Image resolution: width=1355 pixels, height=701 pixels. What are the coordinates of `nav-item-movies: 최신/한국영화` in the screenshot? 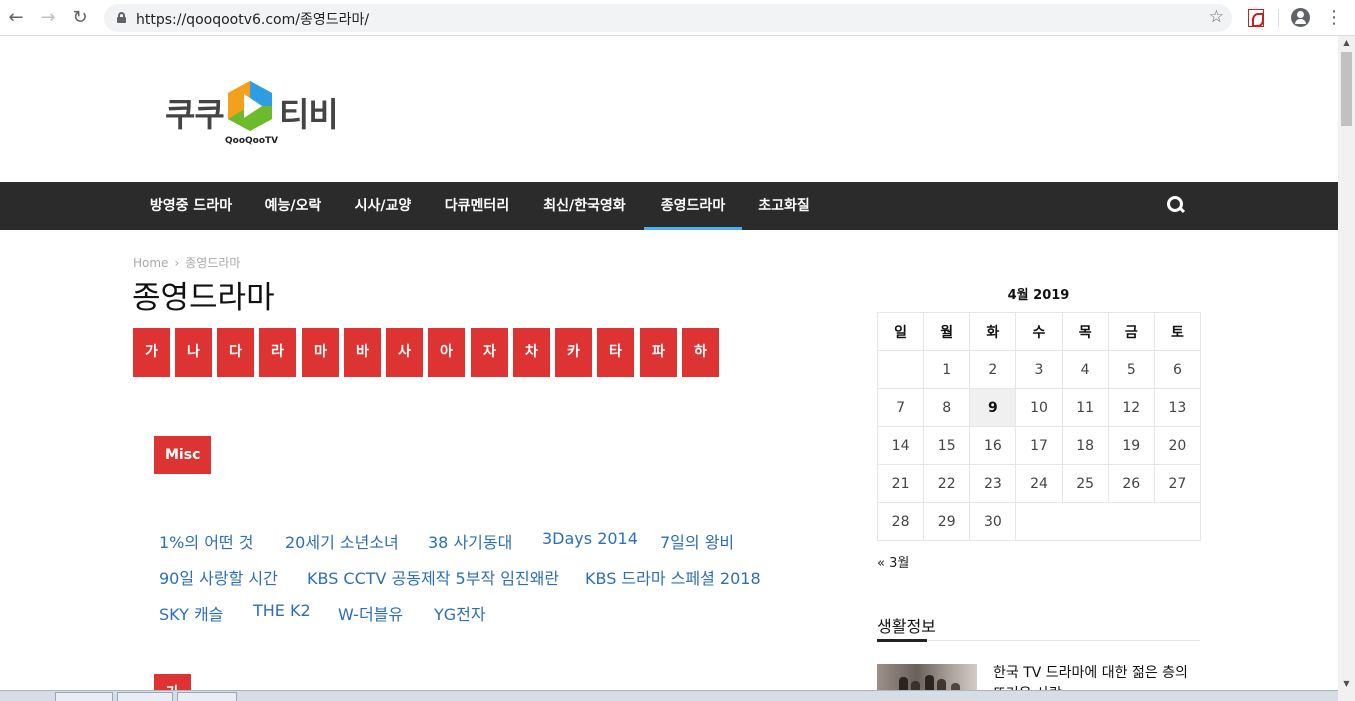 It's located at (584, 206).